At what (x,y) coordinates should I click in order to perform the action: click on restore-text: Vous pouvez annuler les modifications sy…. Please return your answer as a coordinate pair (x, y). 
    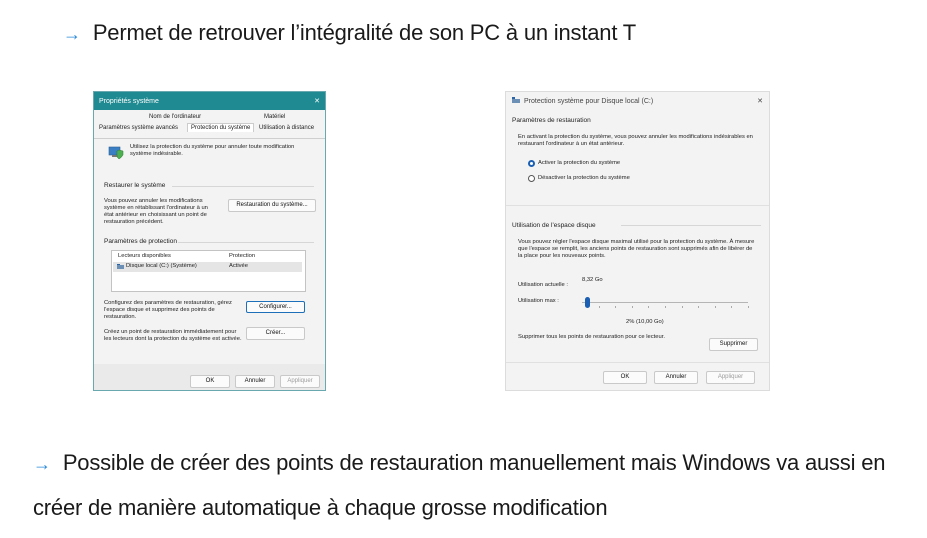
    Looking at the image, I should click on (156, 211).